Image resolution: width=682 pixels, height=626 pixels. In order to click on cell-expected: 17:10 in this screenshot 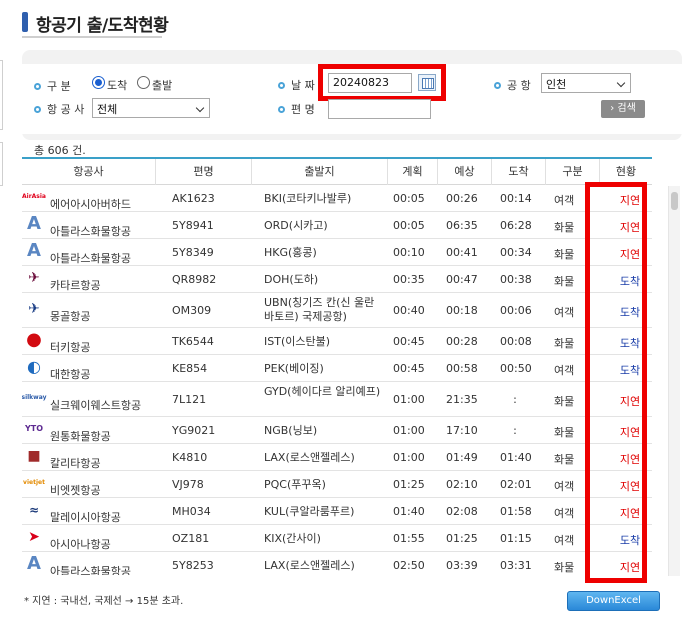, I will do `click(462, 430)`.